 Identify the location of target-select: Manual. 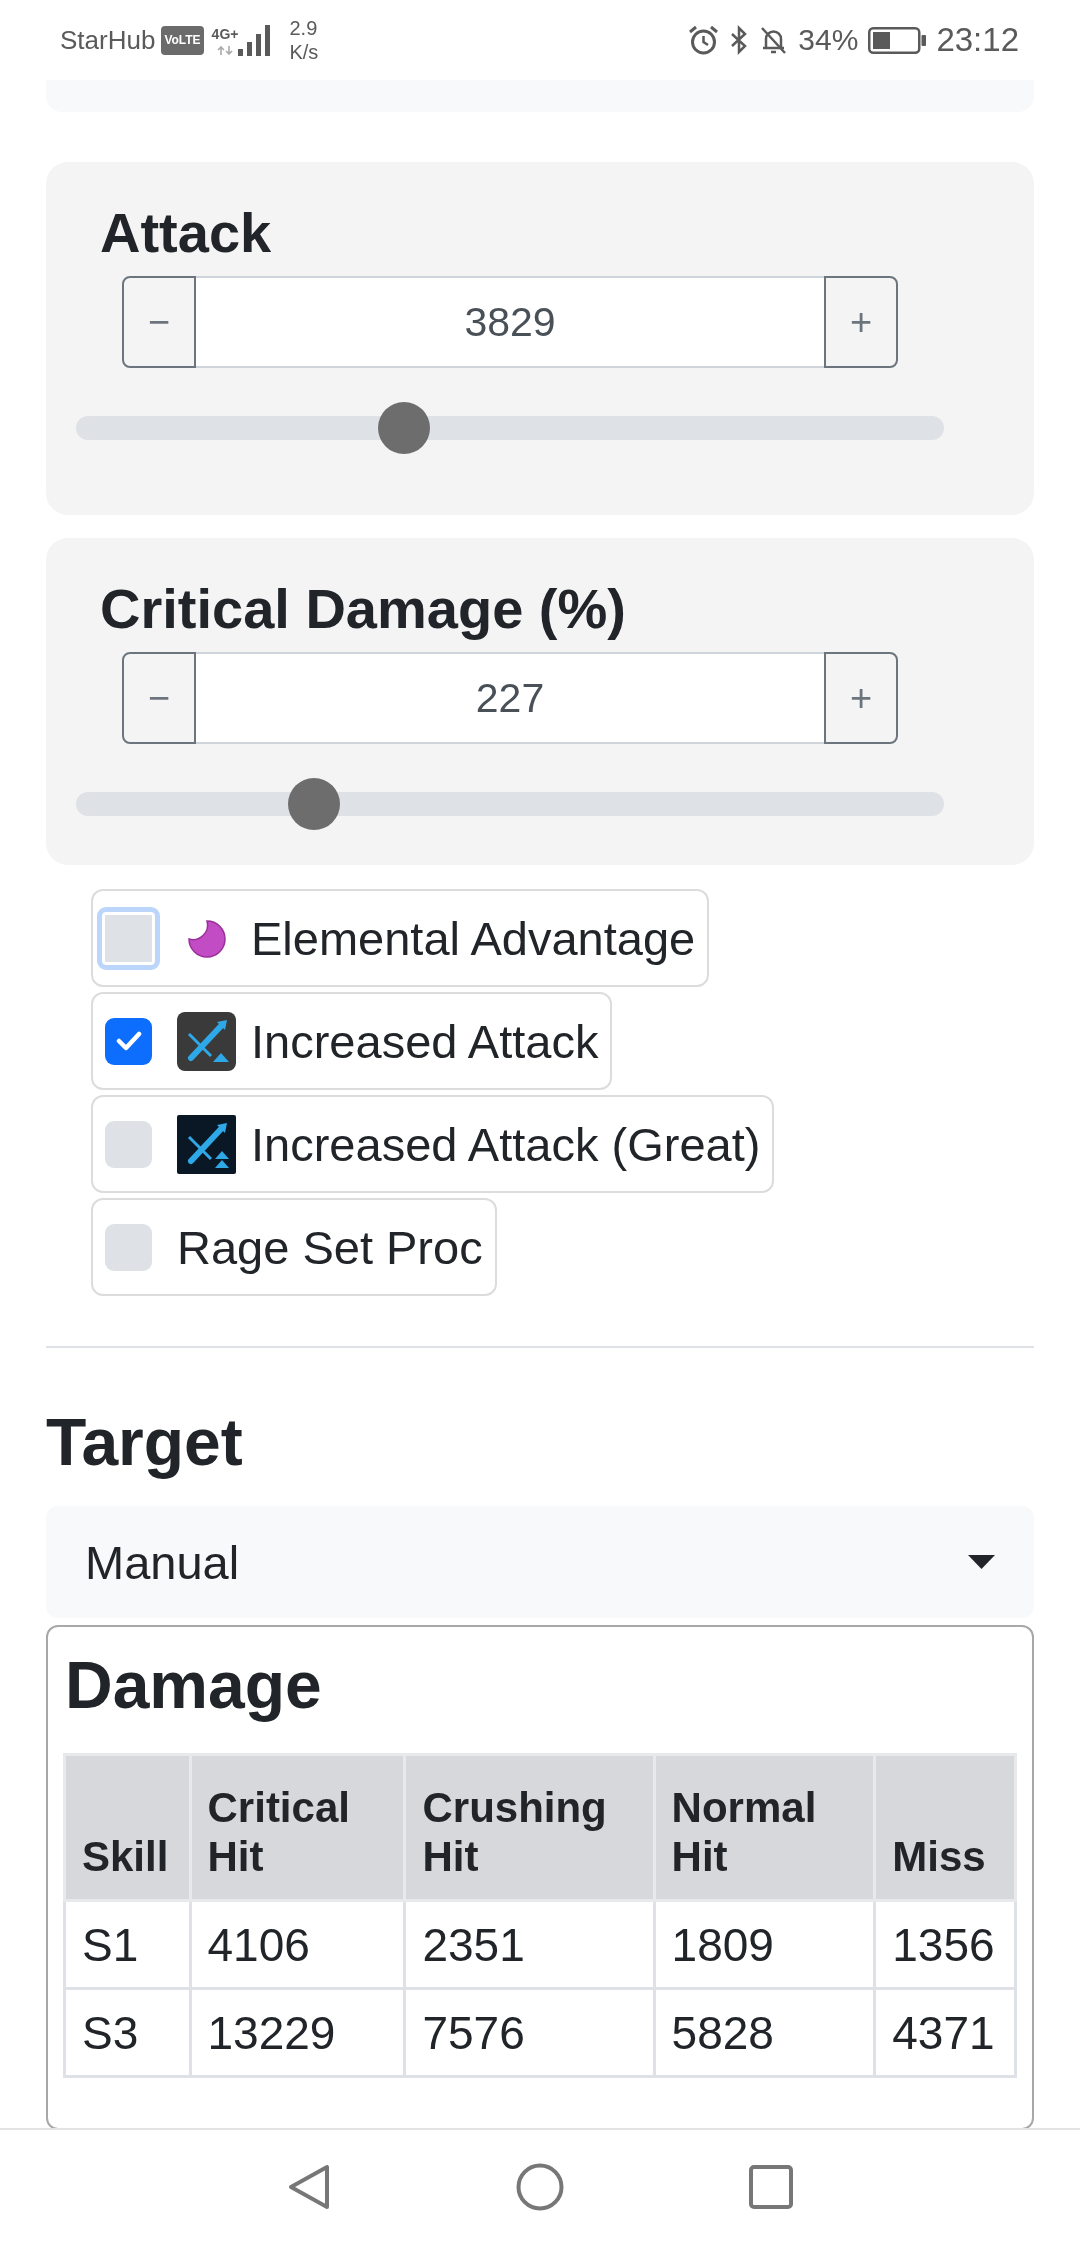
(540, 1562).